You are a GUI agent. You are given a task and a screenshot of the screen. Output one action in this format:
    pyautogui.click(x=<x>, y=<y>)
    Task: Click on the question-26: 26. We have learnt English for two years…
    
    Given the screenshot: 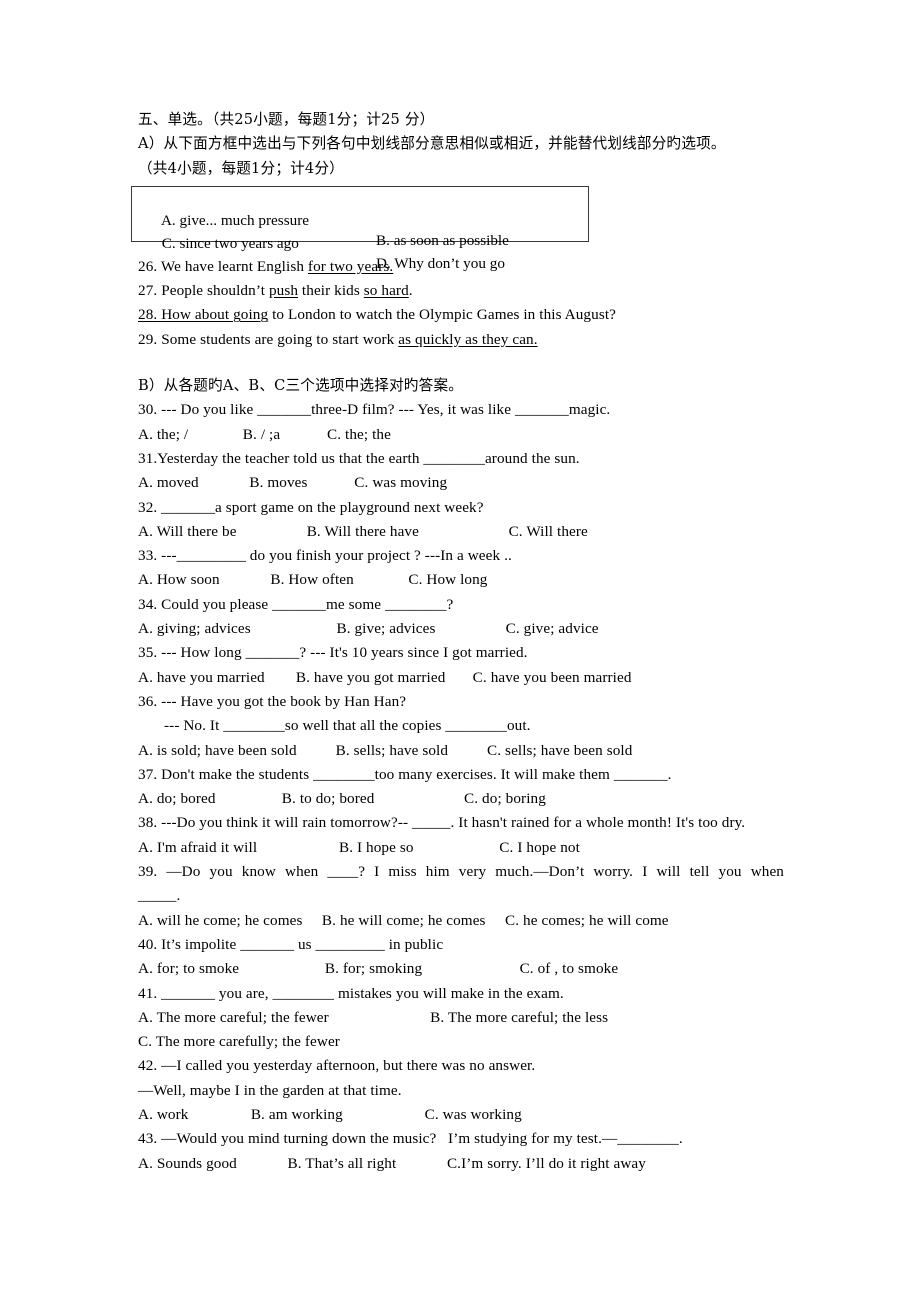 What is the action you would take?
    pyautogui.click(x=461, y=267)
    